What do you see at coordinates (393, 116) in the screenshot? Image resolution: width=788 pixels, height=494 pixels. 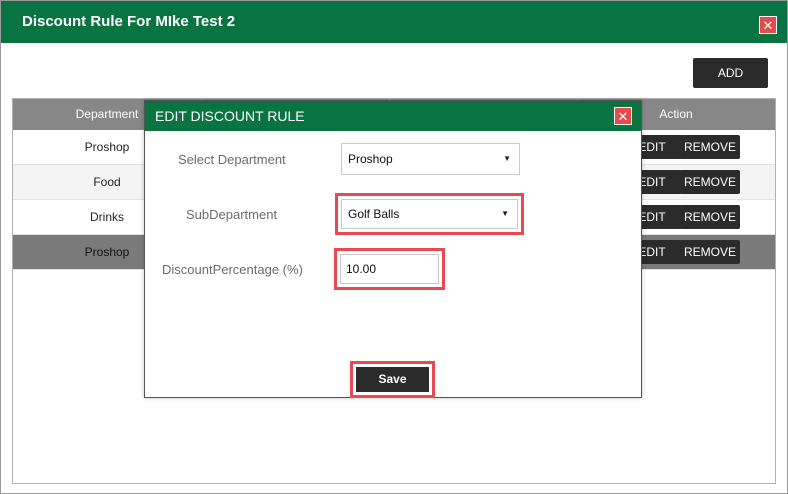 I see `dialog-titlebar: EDIT DISCOUNT RULE ✕` at bounding box center [393, 116].